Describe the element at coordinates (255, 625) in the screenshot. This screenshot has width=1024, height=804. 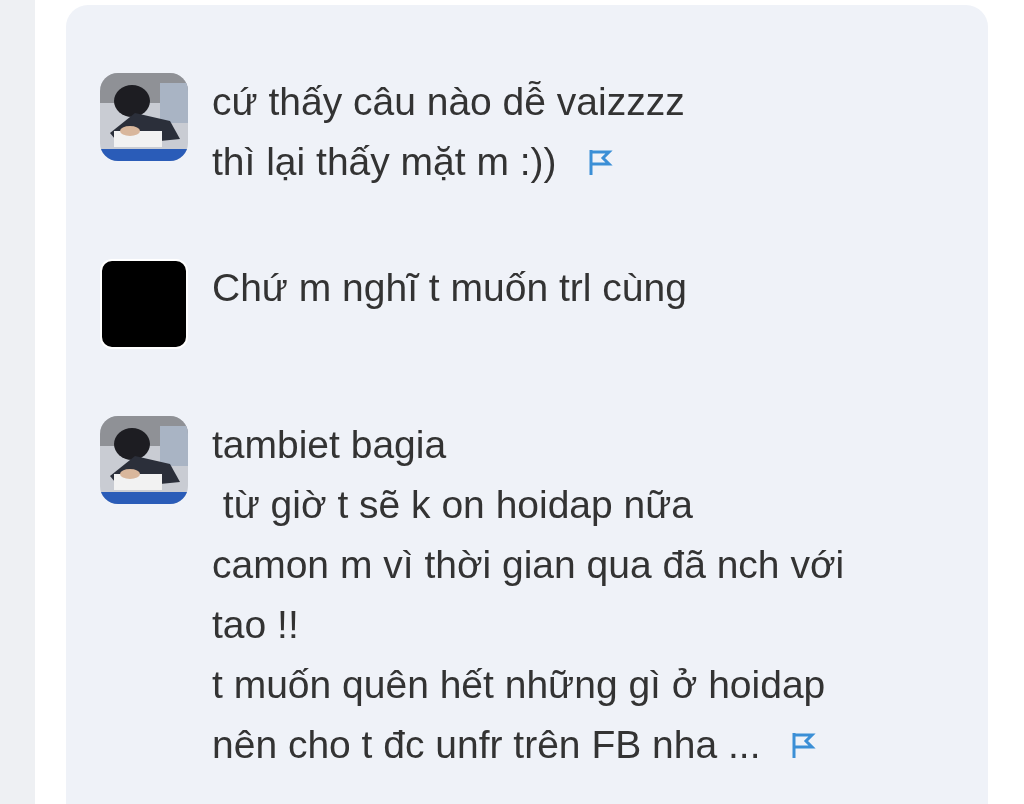
I see `message-text: tao !!` at that location.